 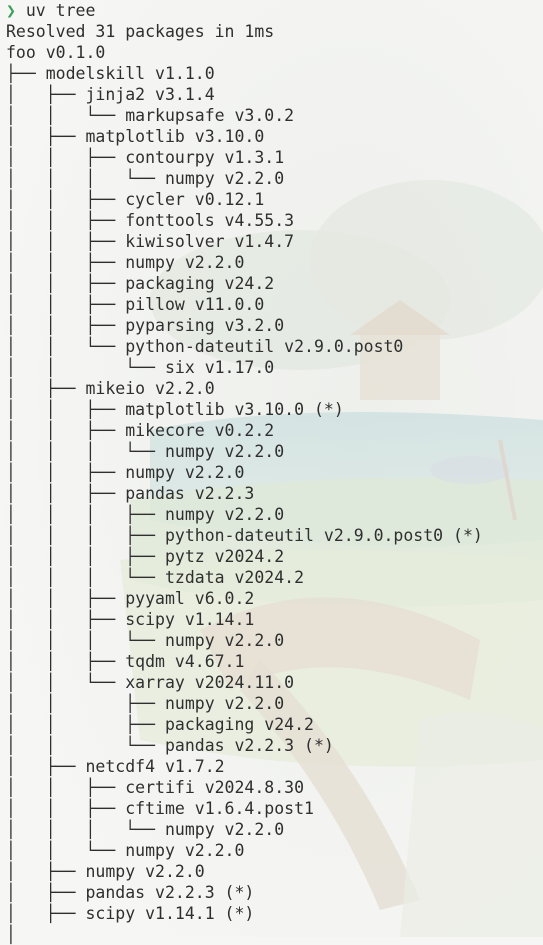 What do you see at coordinates (210, 115) in the screenshot?
I see `package-name: markupsafe v3.0.2` at bounding box center [210, 115].